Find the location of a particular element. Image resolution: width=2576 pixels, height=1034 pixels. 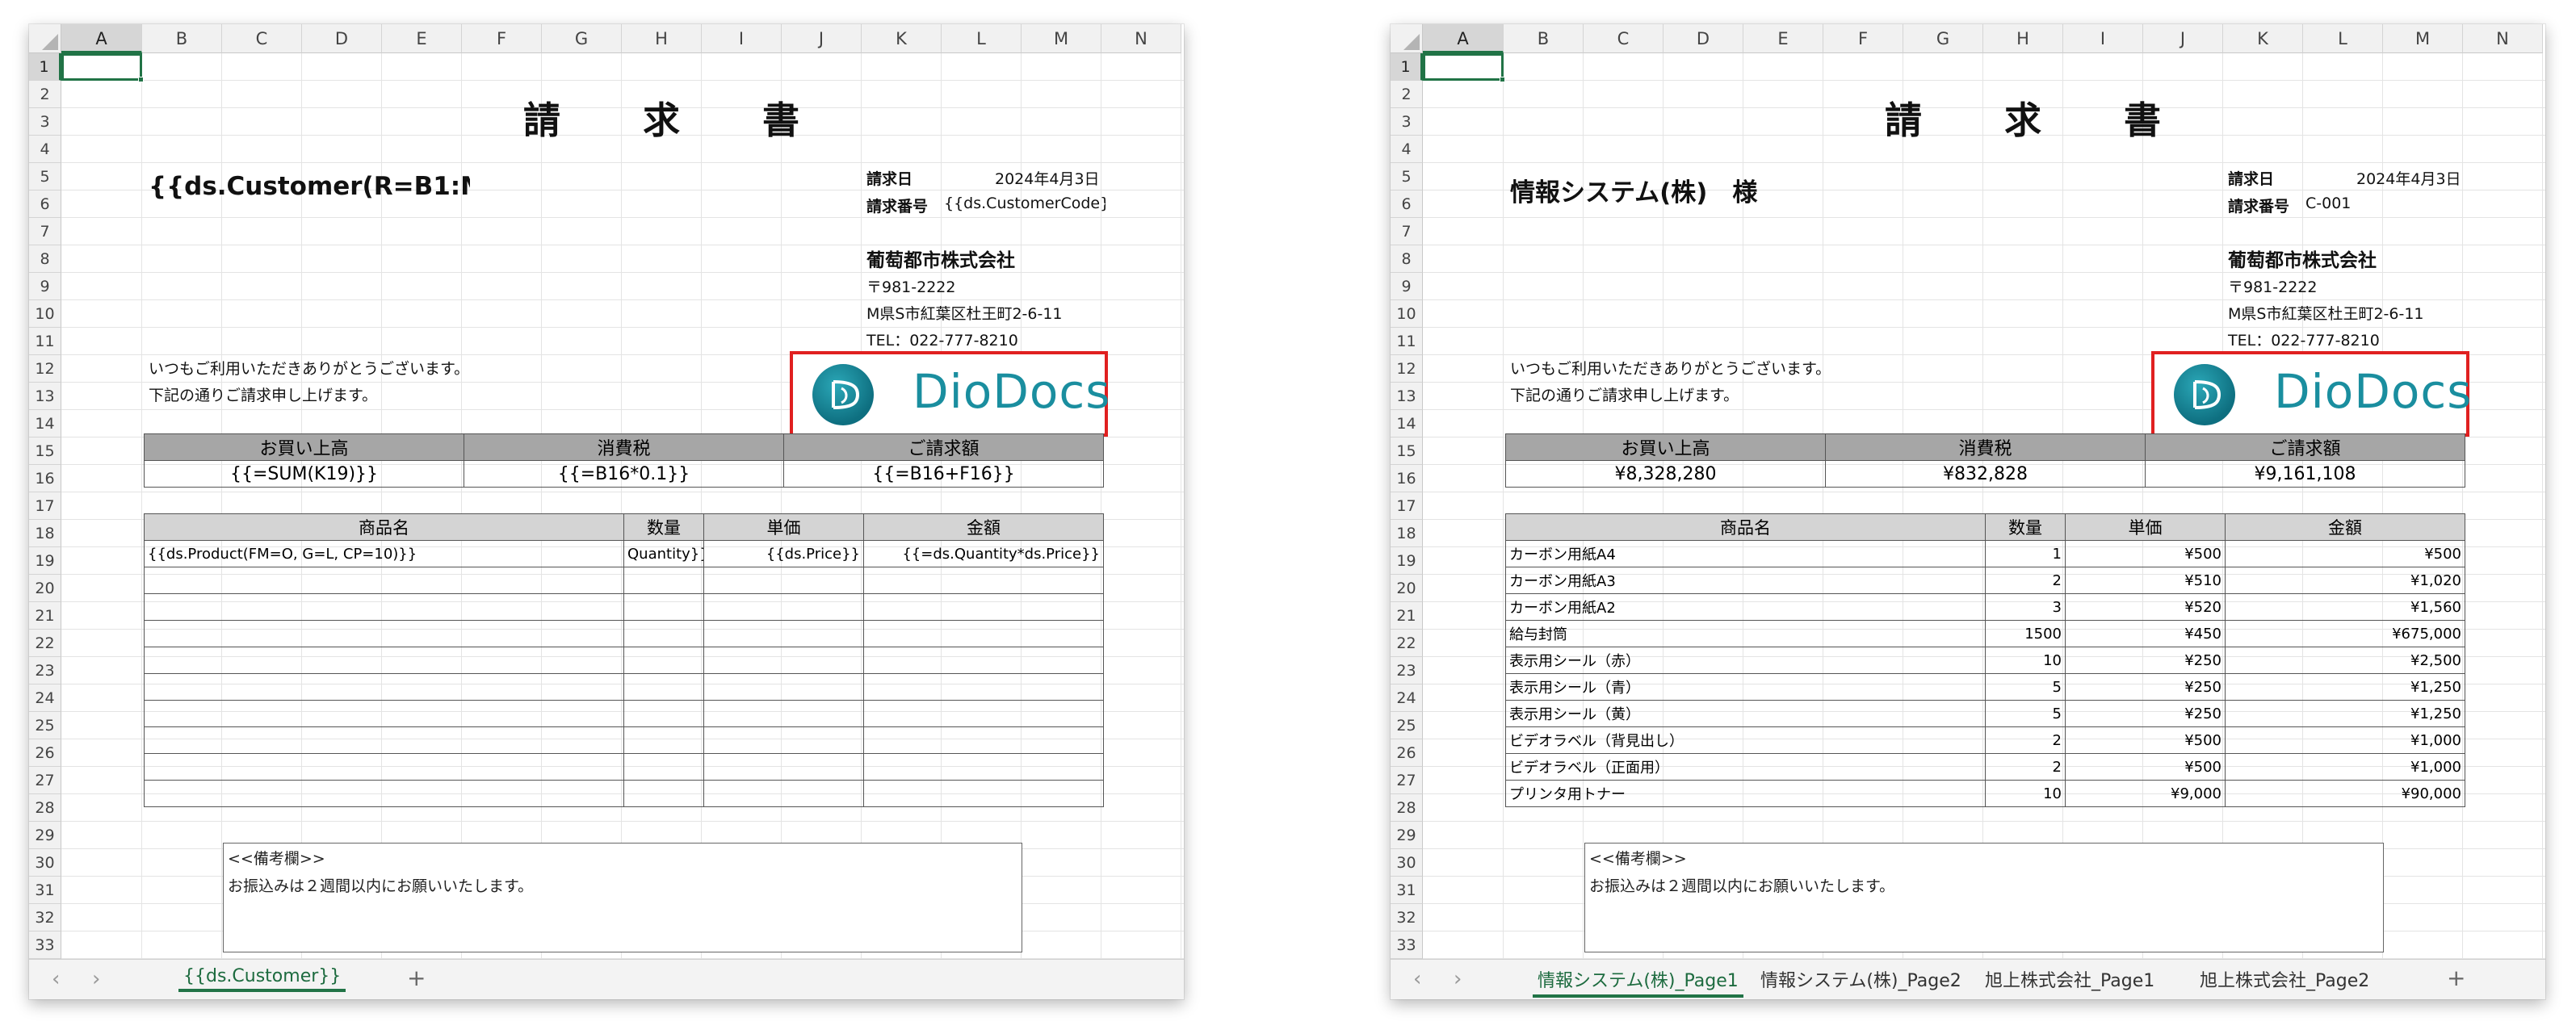

item-amount: ¥675,000 is located at coordinates (2345, 634).